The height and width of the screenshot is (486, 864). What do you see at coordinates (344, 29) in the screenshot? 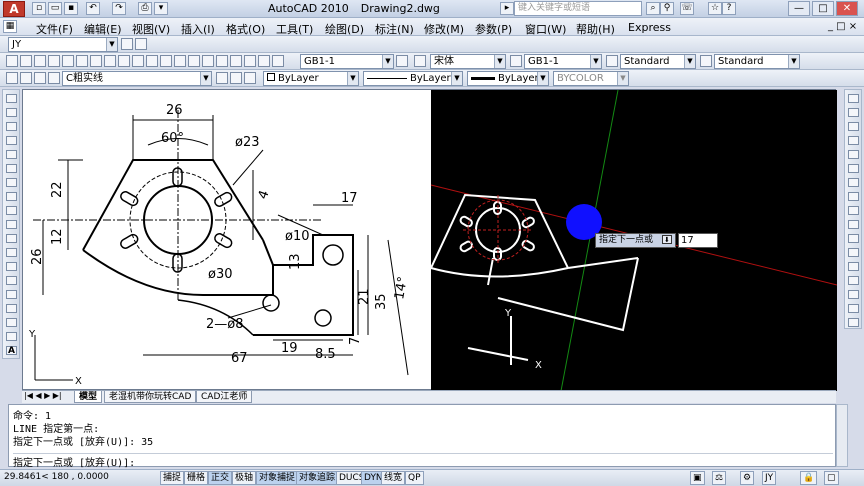
I see `menu-draw: 绘图(D)` at bounding box center [344, 29].